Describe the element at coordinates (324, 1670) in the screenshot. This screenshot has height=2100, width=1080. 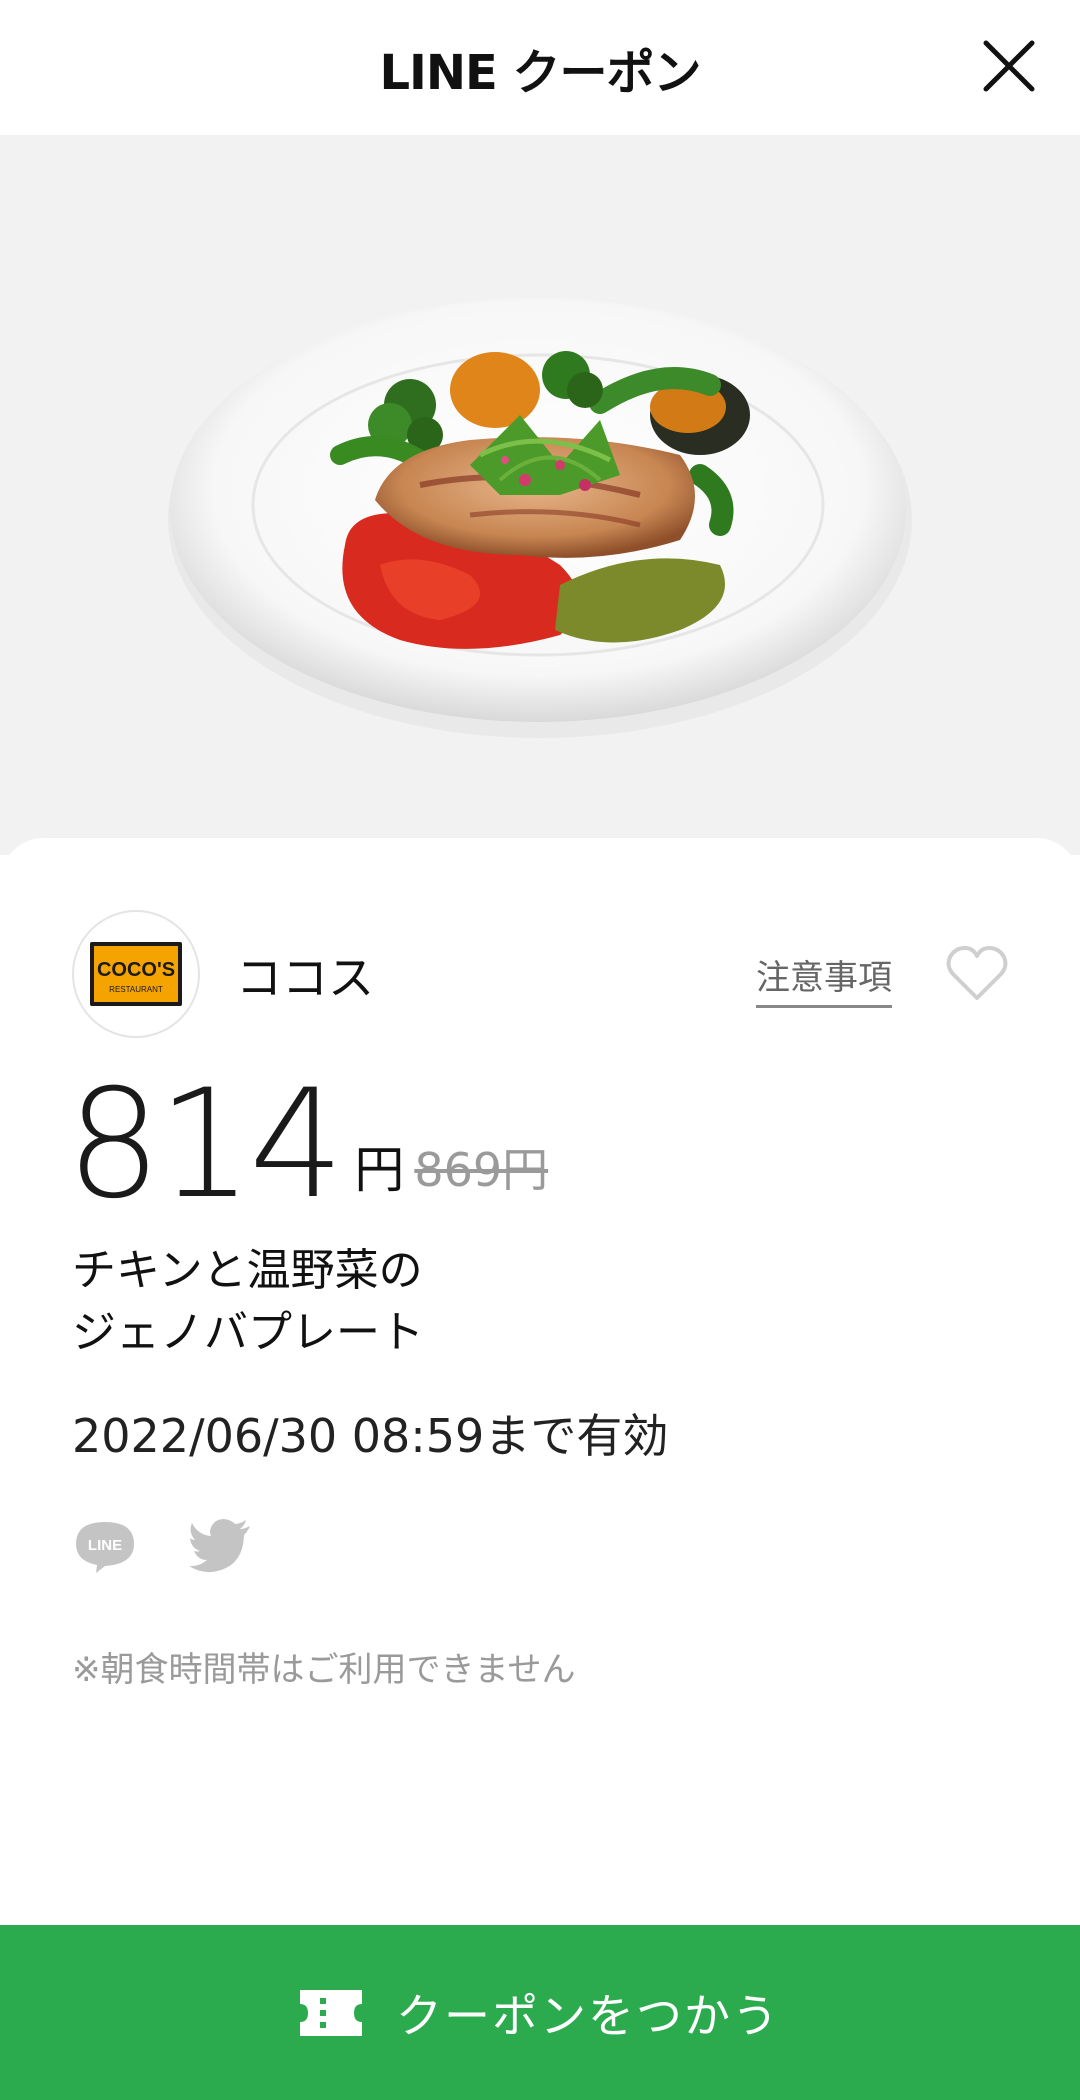
I see `usage-note: ※朝食時間帯はご利用できません` at that location.